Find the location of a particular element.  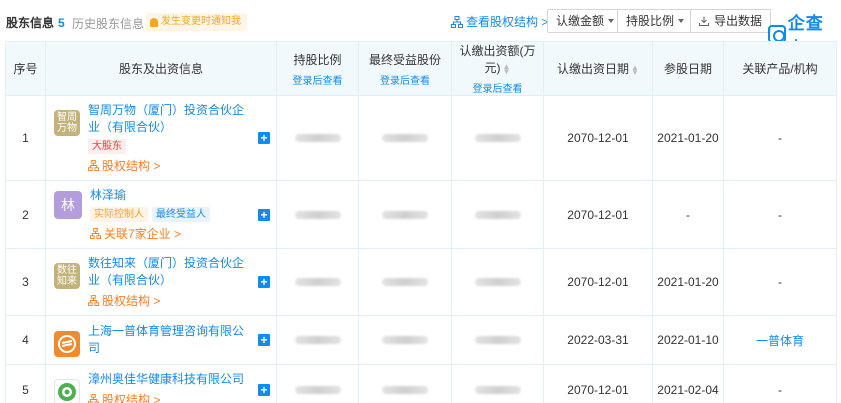

role-tag: 大股东 is located at coordinates (107, 146).